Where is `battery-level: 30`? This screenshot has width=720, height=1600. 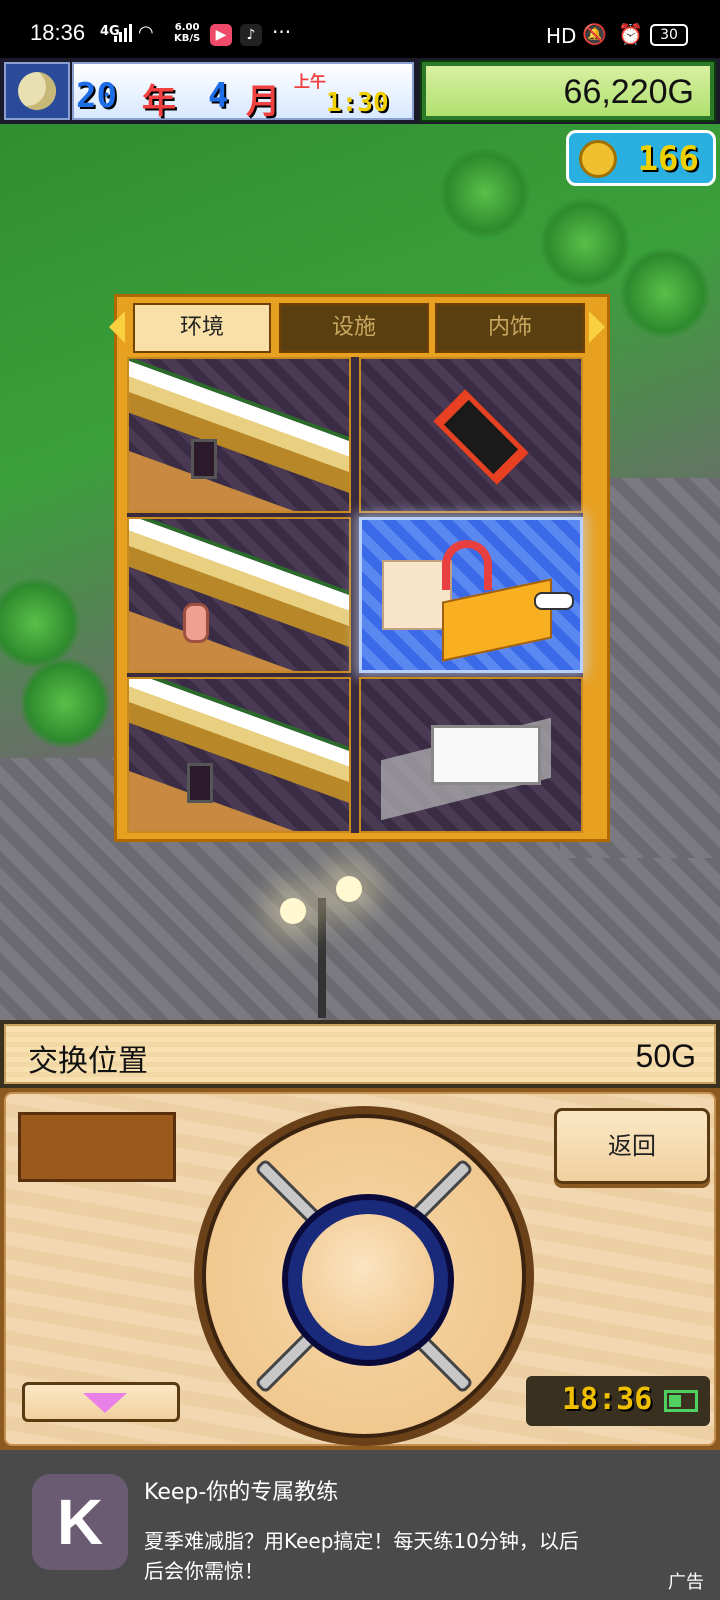 battery-level: 30 is located at coordinates (669, 35).